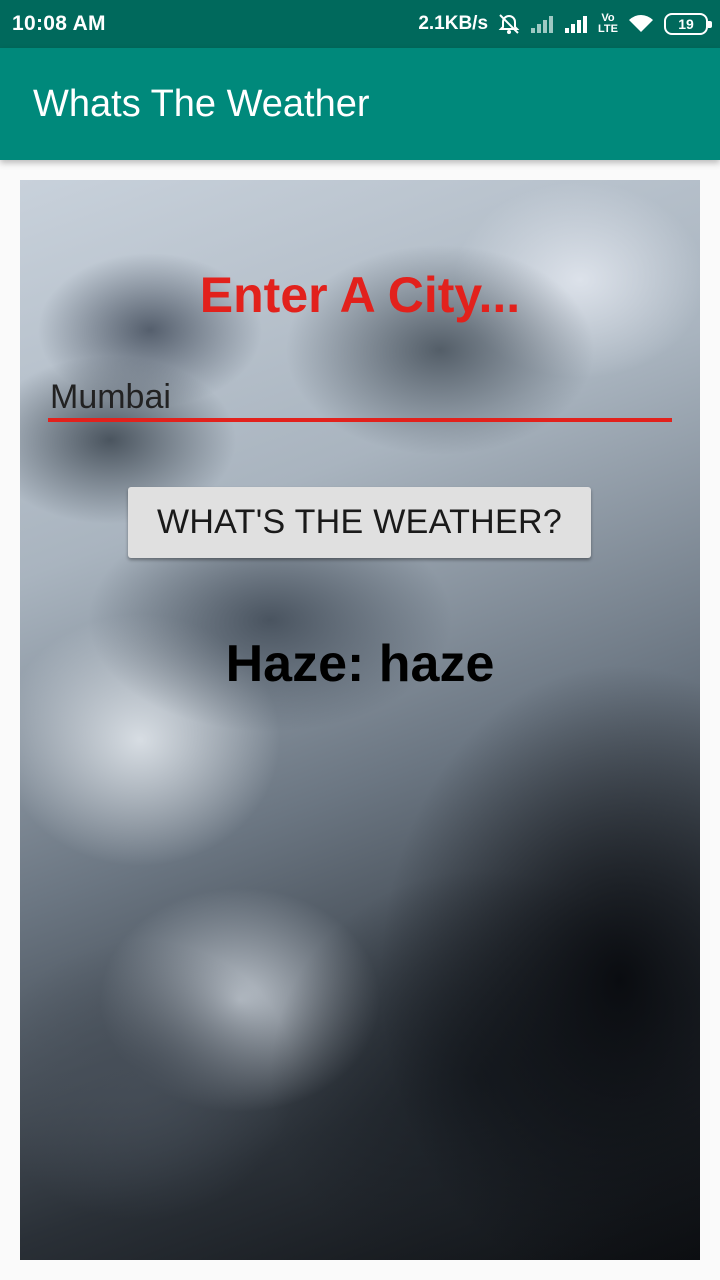 The image size is (720, 1280). Describe the element at coordinates (360, 399) in the screenshot. I see `city-input` at that location.